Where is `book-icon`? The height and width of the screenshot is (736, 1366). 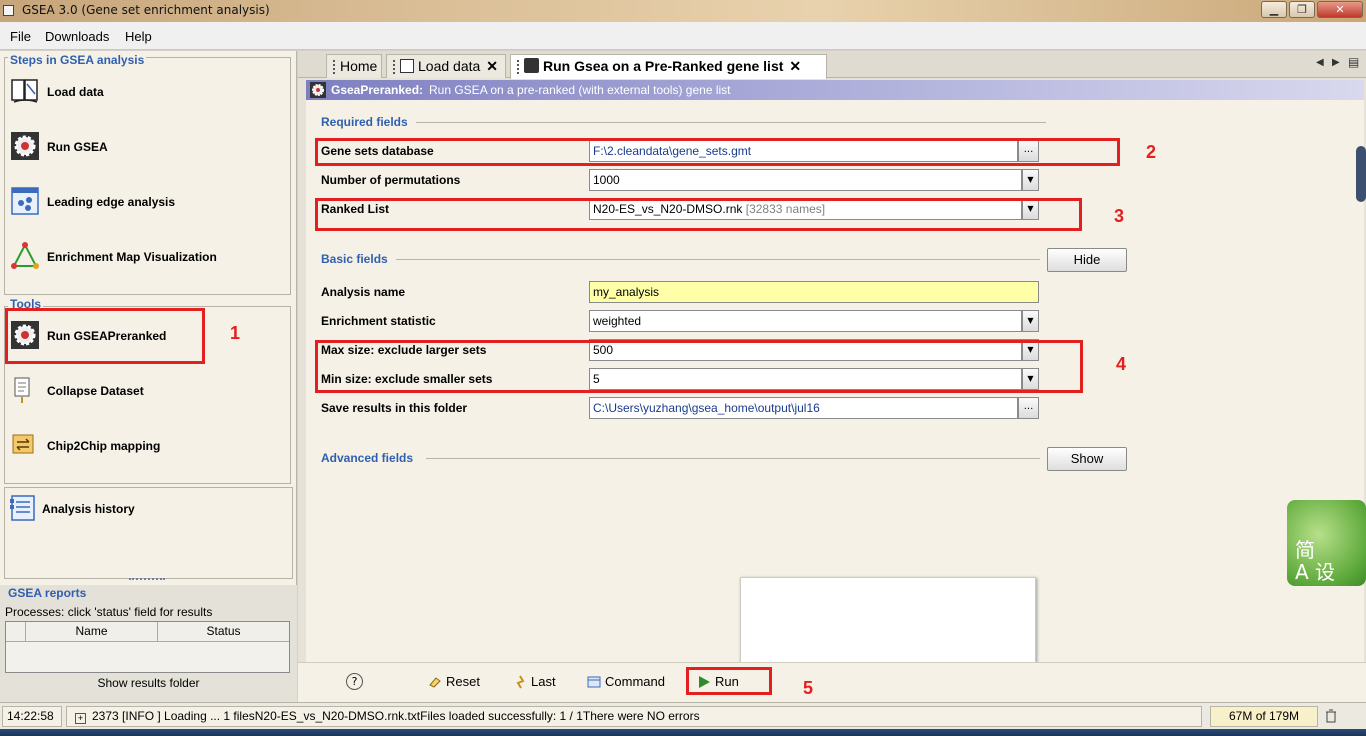
book-icon is located at coordinates (24, 91).